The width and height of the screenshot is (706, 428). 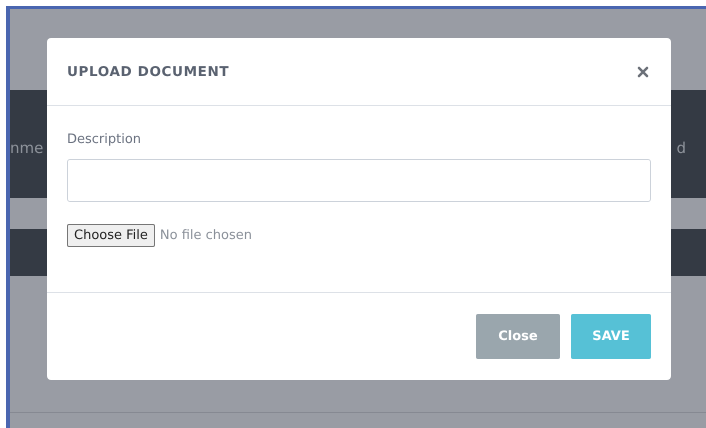 What do you see at coordinates (643, 72) in the screenshot?
I see `close-icon` at bounding box center [643, 72].